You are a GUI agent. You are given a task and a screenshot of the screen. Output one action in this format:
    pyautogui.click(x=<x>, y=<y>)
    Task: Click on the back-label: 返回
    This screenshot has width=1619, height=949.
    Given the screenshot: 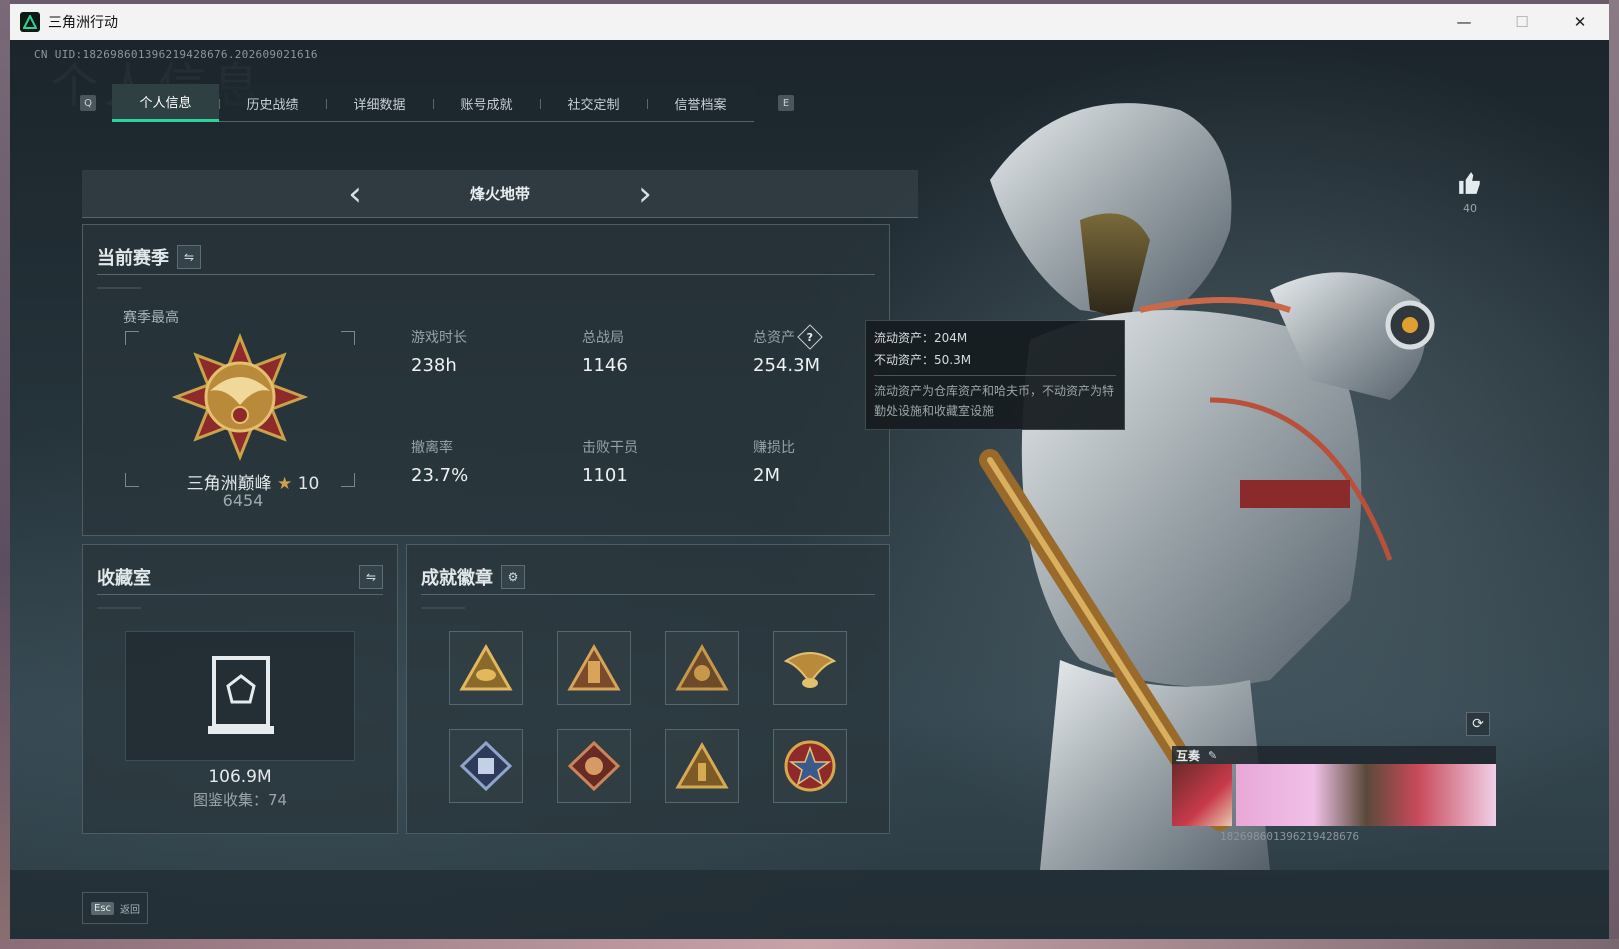 What is the action you would take?
    pyautogui.click(x=130, y=910)
    